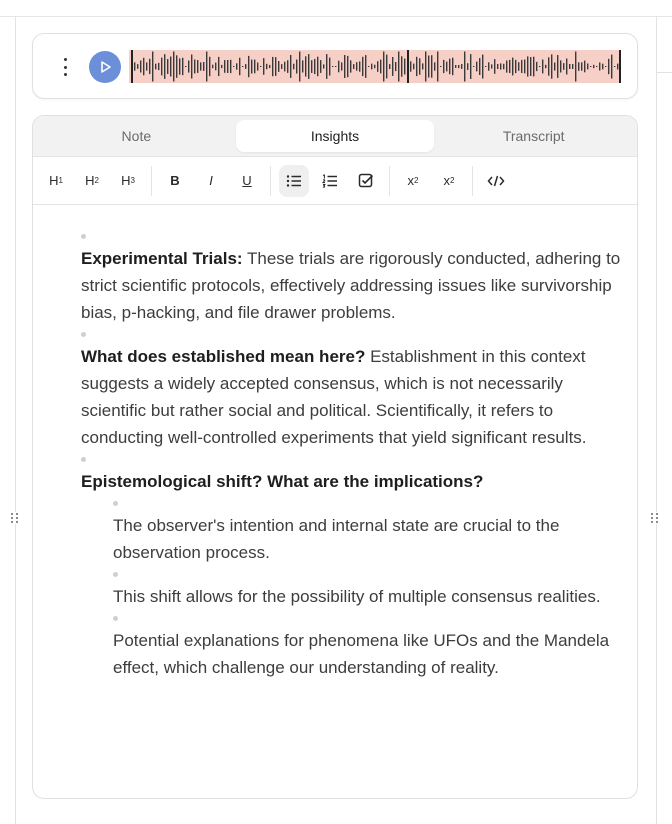  What do you see at coordinates (175, 181) in the screenshot?
I see `bold-button: B` at bounding box center [175, 181].